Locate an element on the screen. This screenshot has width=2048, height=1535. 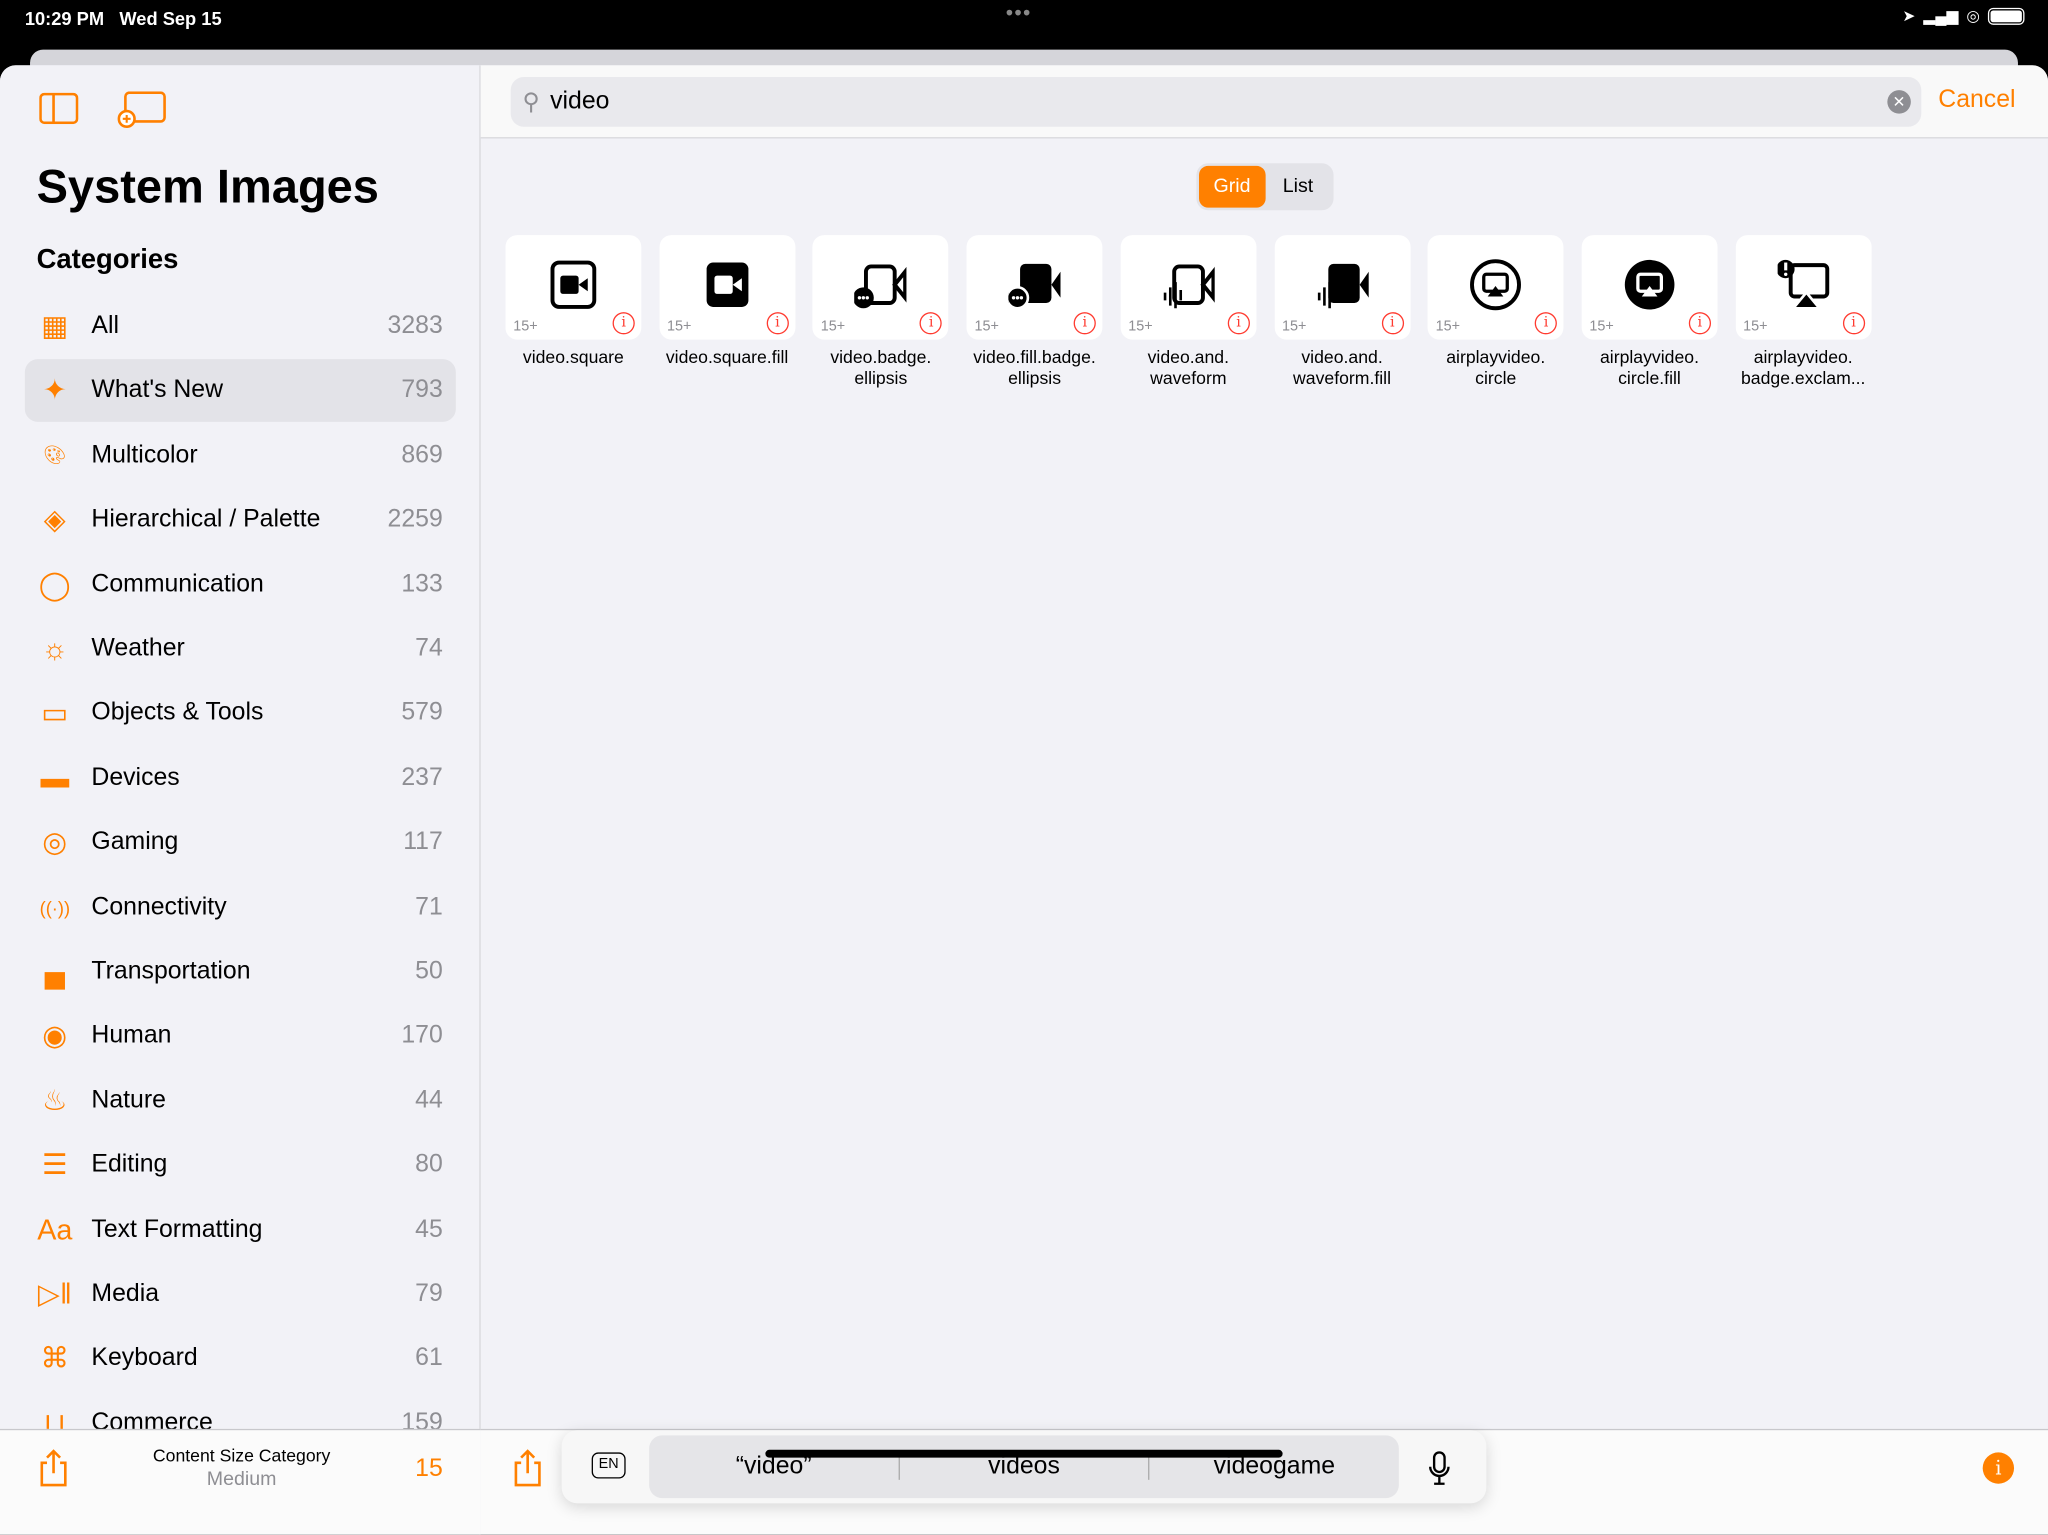
multitasking-dots-icon: ••• is located at coordinates (1019, 15).